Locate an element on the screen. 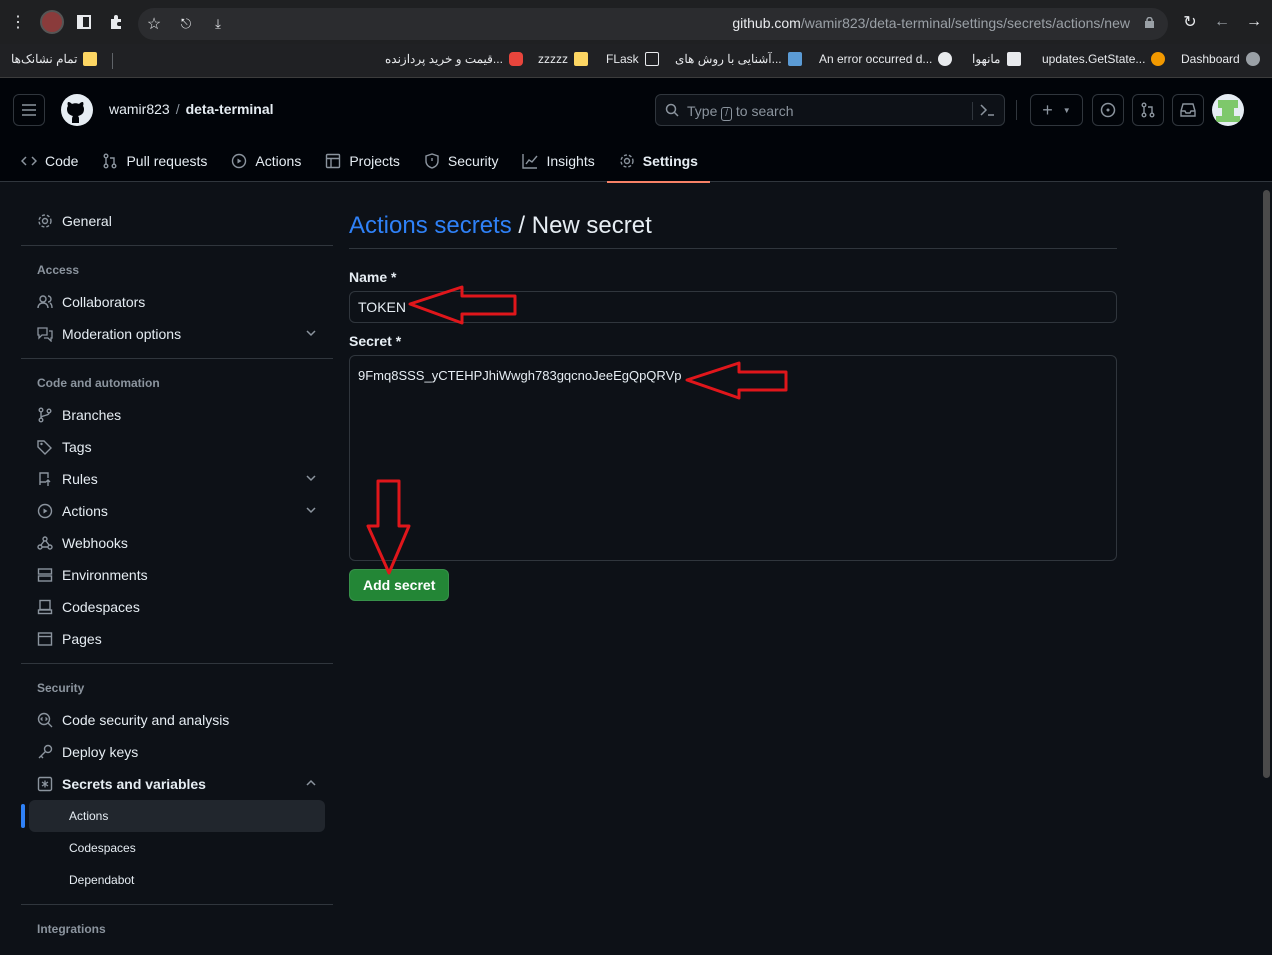  tag-icon is located at coordinates (45, 447).